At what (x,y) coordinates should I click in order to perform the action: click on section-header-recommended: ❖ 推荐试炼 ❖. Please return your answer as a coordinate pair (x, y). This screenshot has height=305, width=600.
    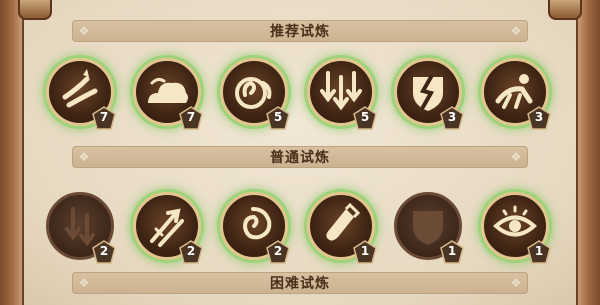
    Looking at the image, I should click on (300, 31).